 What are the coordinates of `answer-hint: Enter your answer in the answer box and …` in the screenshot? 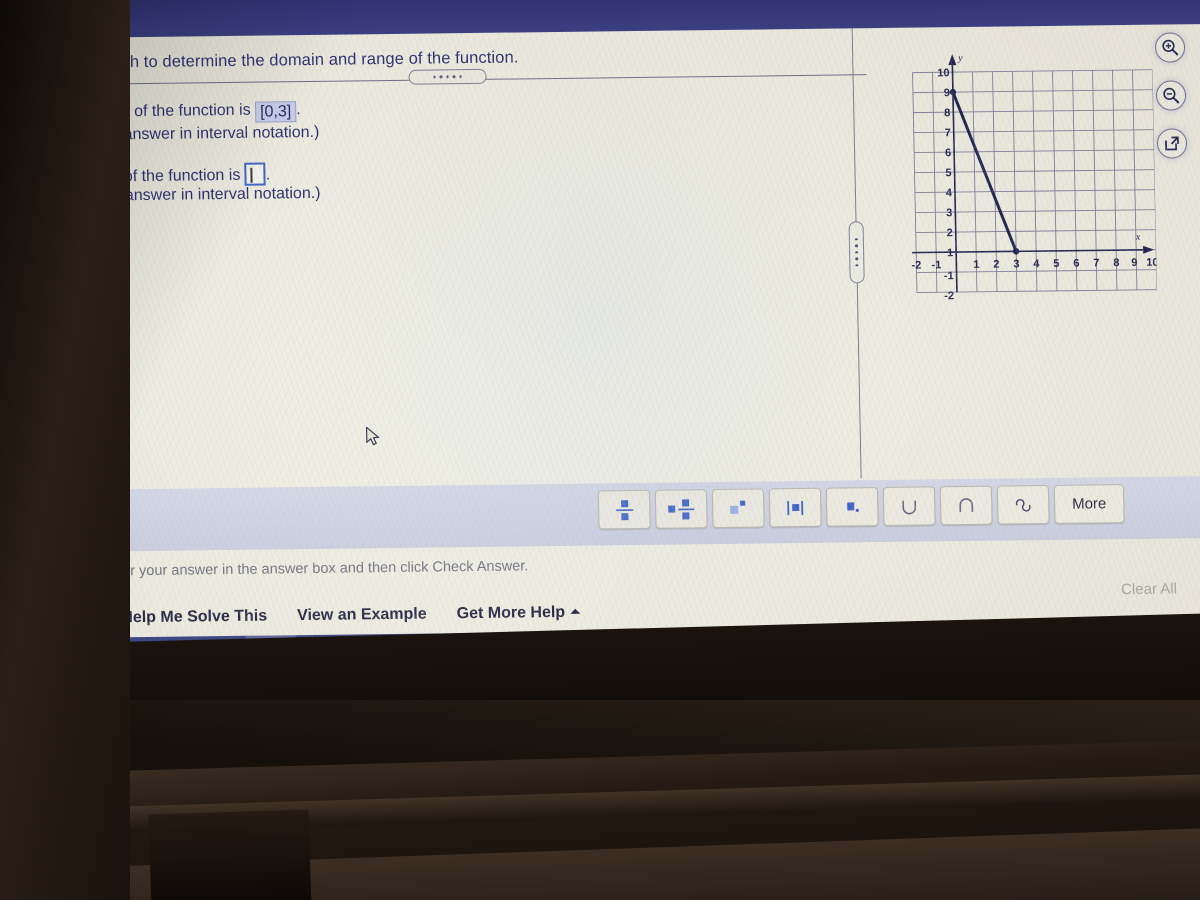 It's located at (314, 569).